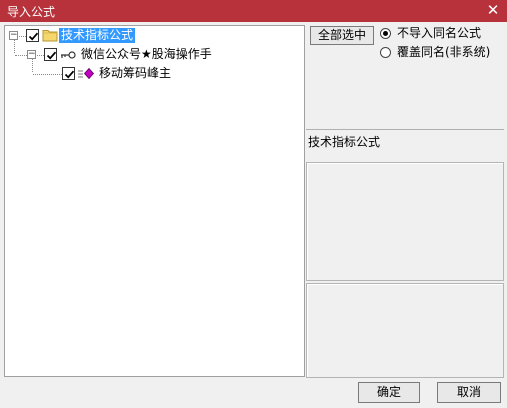 The height and width of the screenshot is (408, 507). I want to click on folder-icon, so click(50, 35).